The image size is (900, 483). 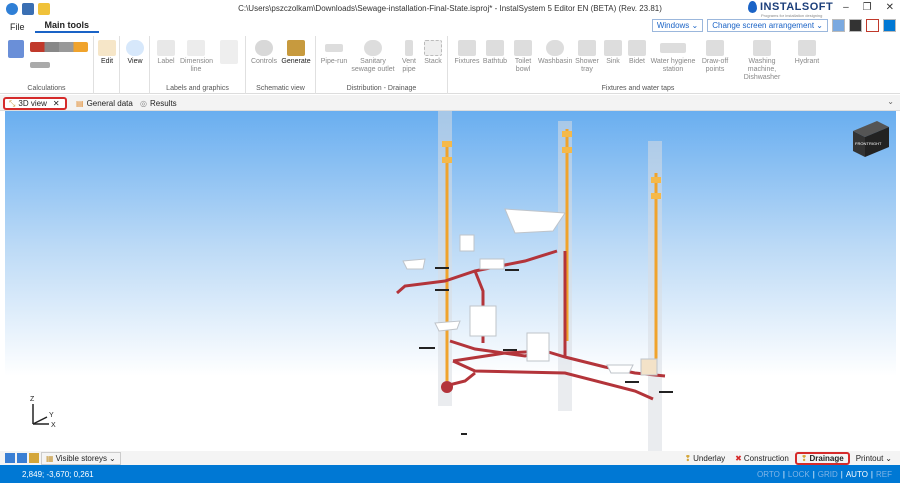 What do you see at coordinates (807, 53) in the screenshot?
I see `hydrant-button: Hydrant` at bounding box center [807, 53].